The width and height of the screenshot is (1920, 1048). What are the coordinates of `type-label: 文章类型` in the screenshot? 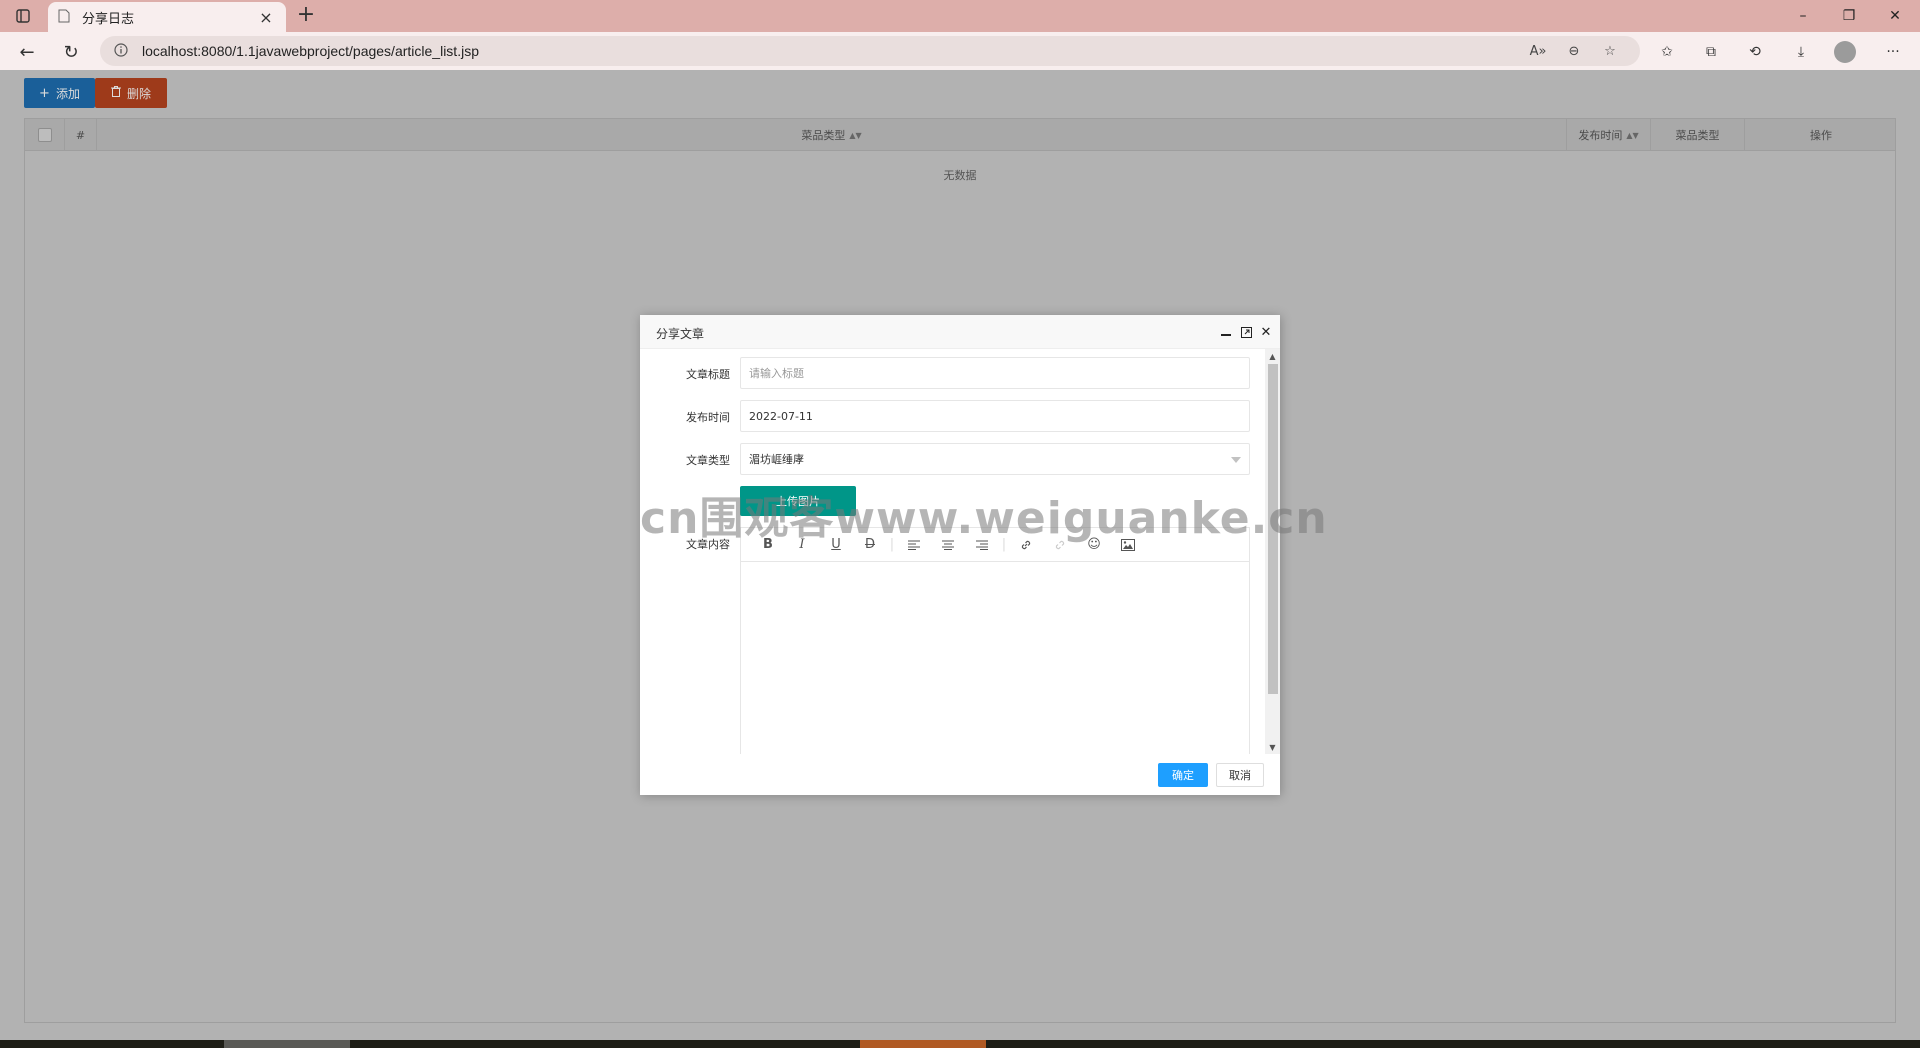 It's located at (708, 460).